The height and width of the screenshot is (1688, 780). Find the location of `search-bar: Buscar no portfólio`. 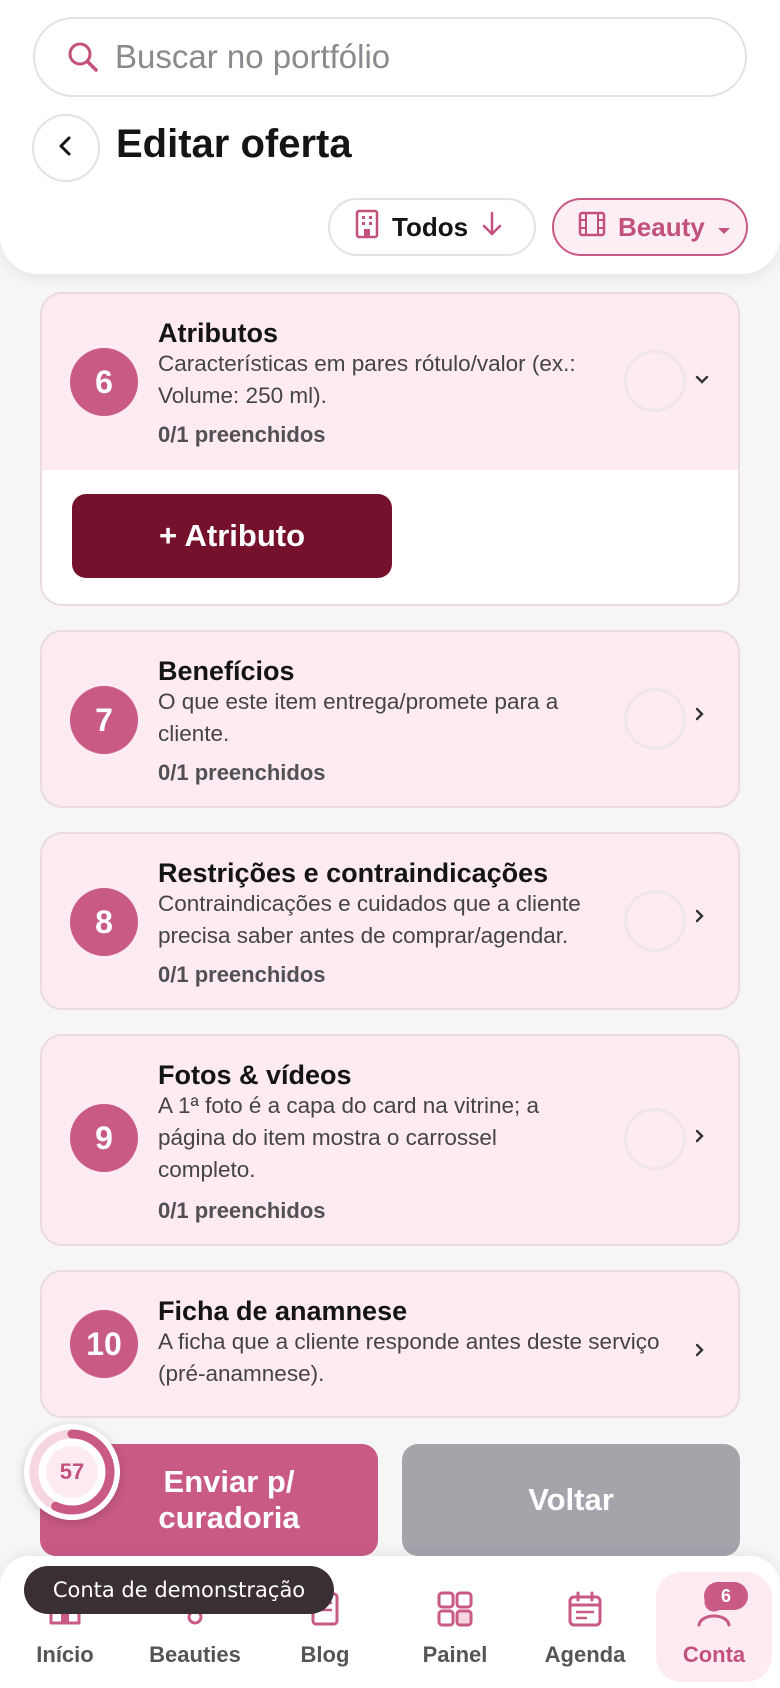

search-bar: Buscar no portfólio is located at coordinates (390, 57).